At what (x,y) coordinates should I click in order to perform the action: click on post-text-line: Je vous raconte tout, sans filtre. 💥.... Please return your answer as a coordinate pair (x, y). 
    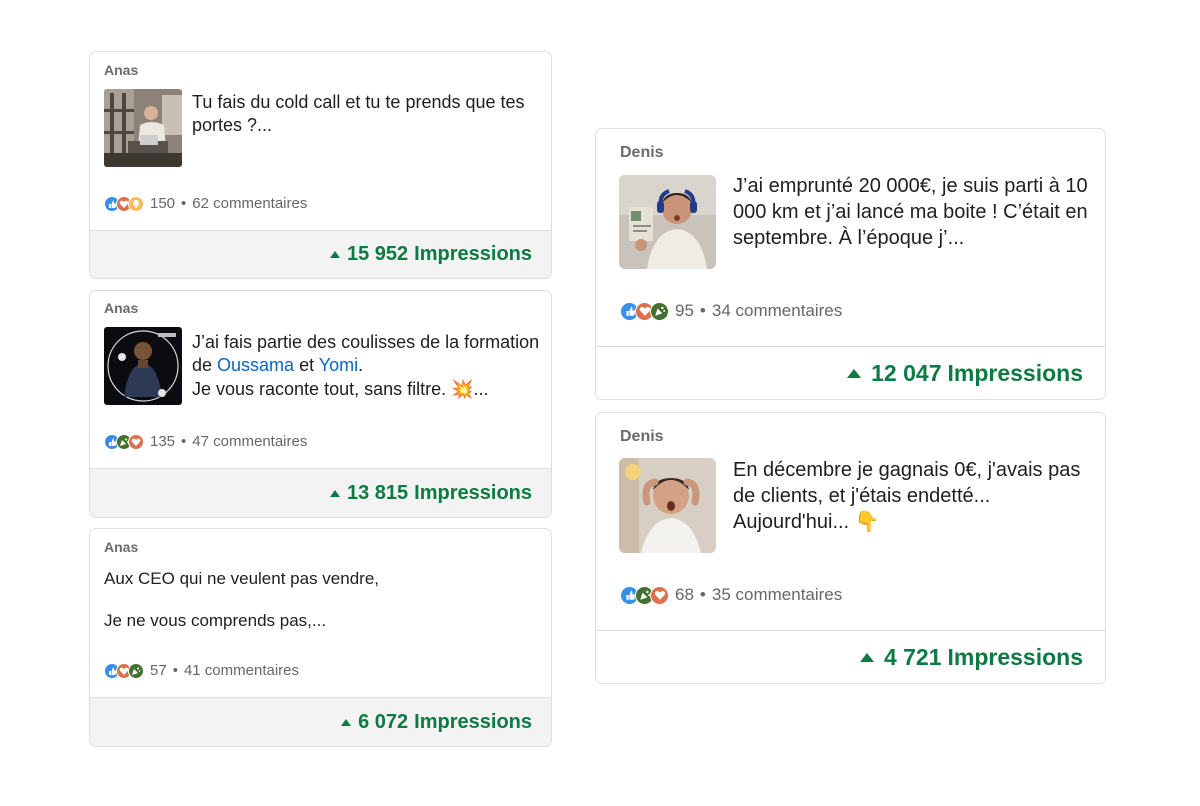
    Looking at the image, I should click on (340, 388).